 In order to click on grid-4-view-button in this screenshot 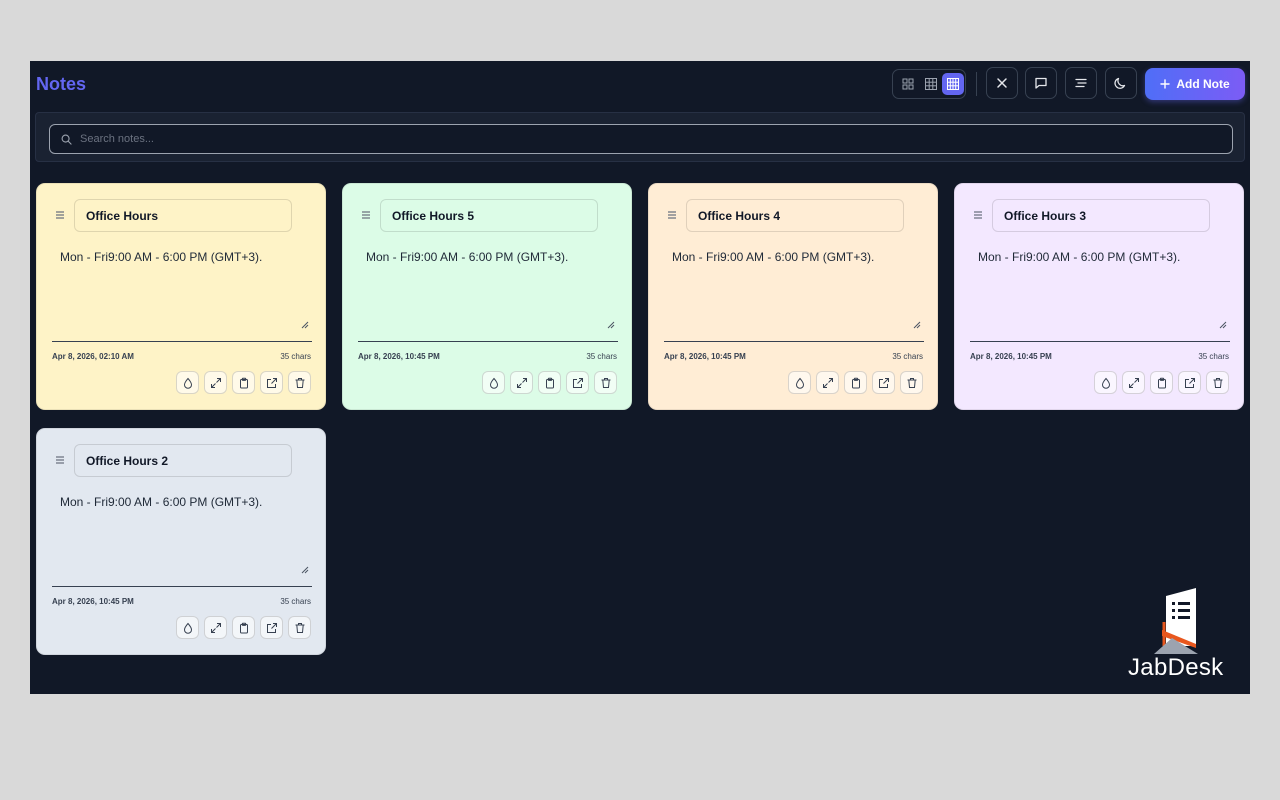, I will do `click(953, 84)`.